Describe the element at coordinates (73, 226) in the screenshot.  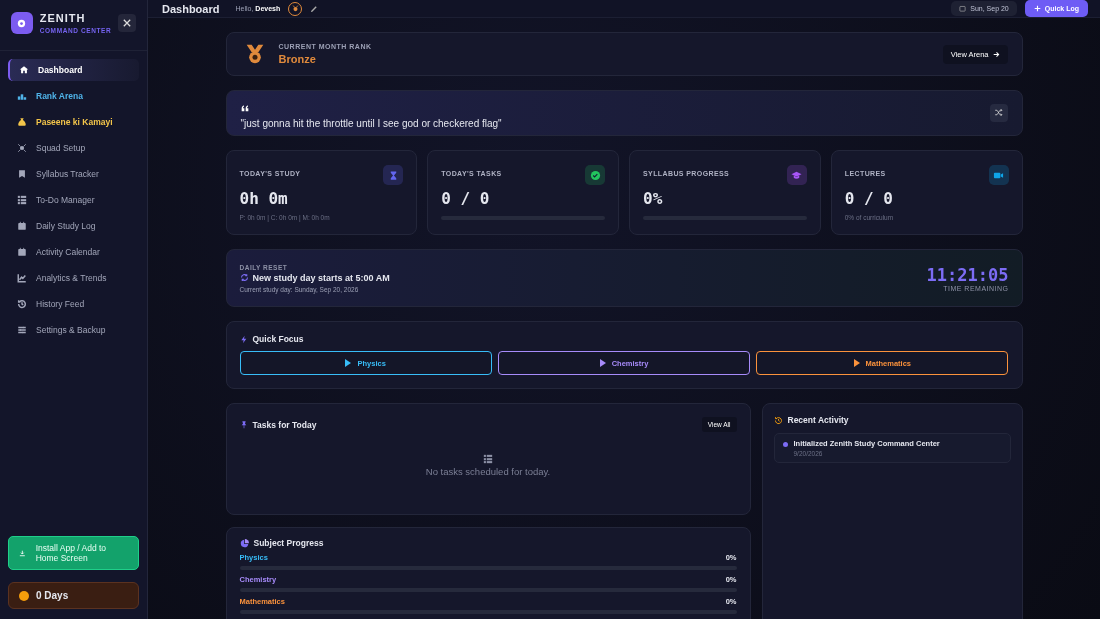
I see `nav-item: Daily Study Log` at that location.